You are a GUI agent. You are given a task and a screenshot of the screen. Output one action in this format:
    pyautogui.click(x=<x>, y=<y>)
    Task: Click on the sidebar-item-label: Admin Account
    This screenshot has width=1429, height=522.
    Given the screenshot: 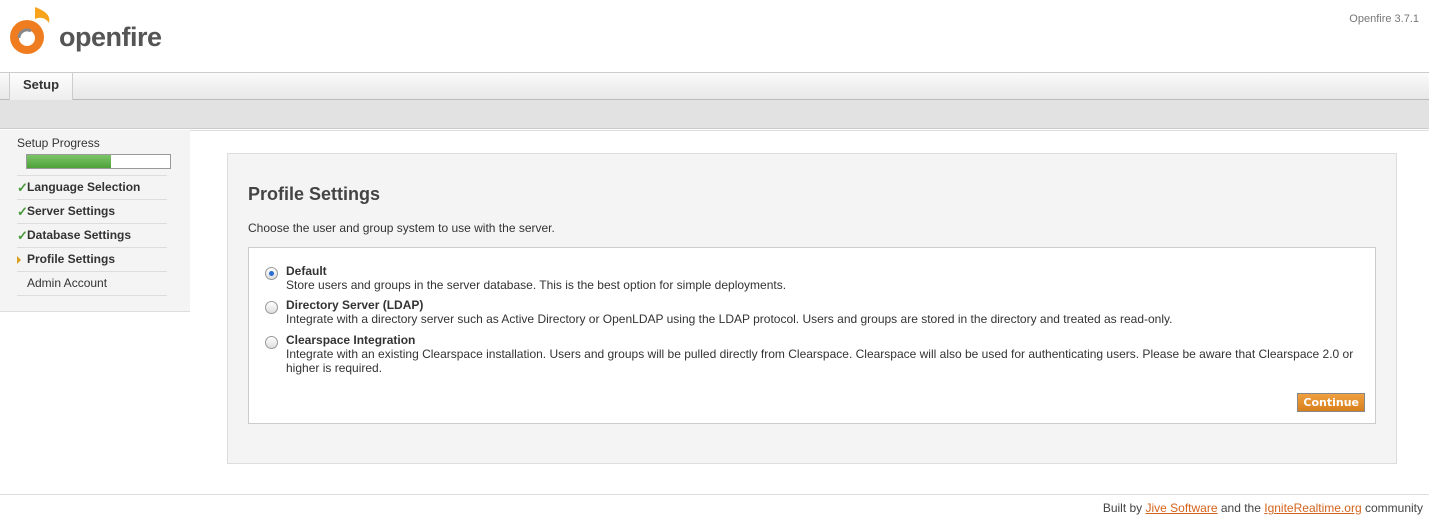 What is the action you would take?
    pyautogui.click(x=67, y=283)
    